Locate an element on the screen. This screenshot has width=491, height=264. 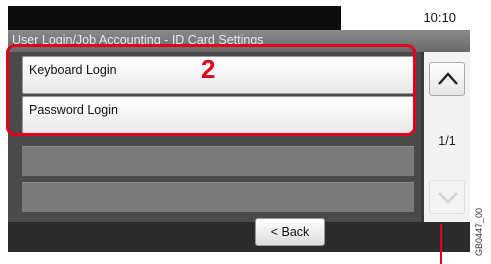
chevron-up-icon is located at coordinates (448, 78).